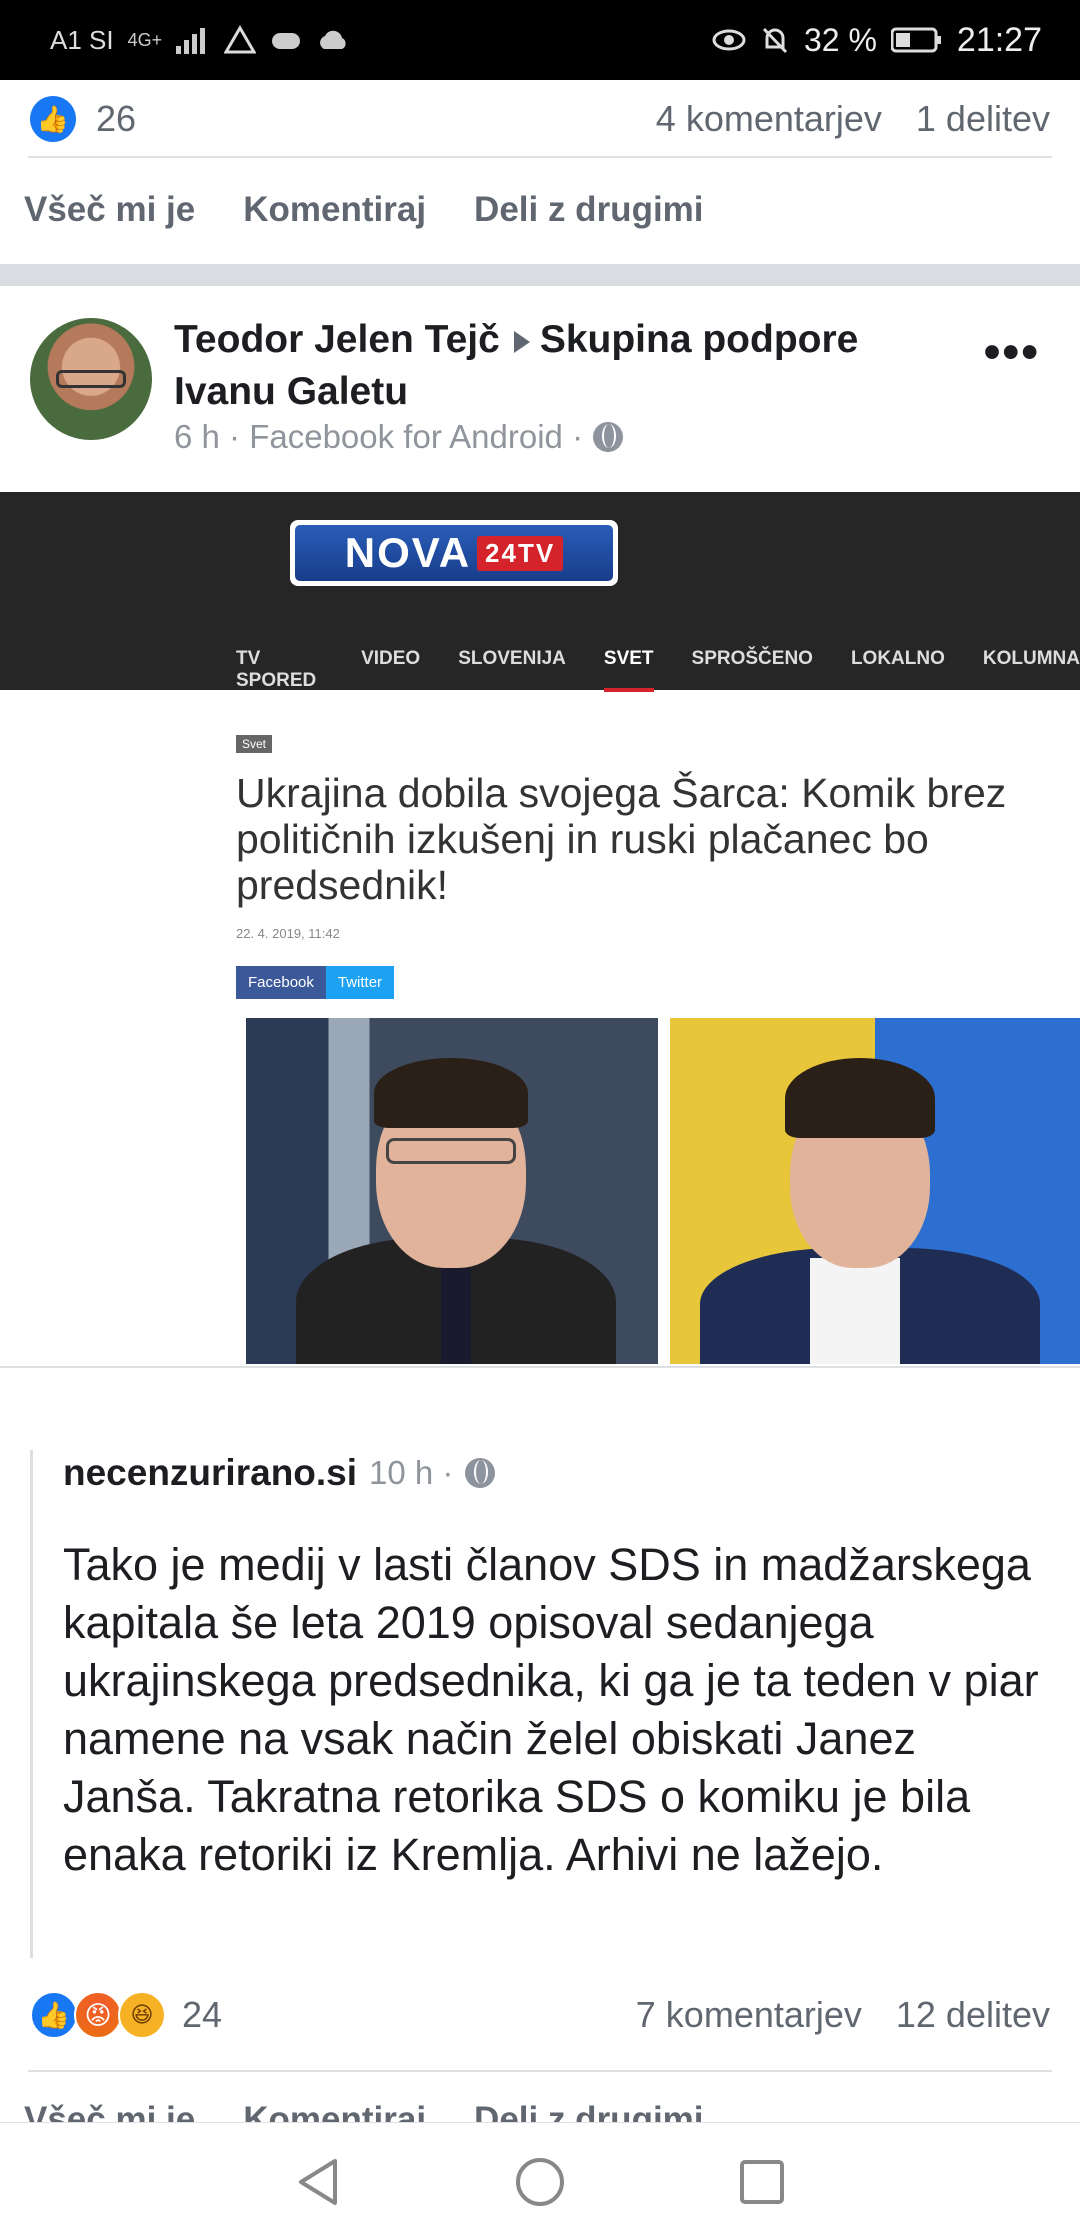 The image size is (1080, 2240). I want to click on home-button, so click(540, 2182).